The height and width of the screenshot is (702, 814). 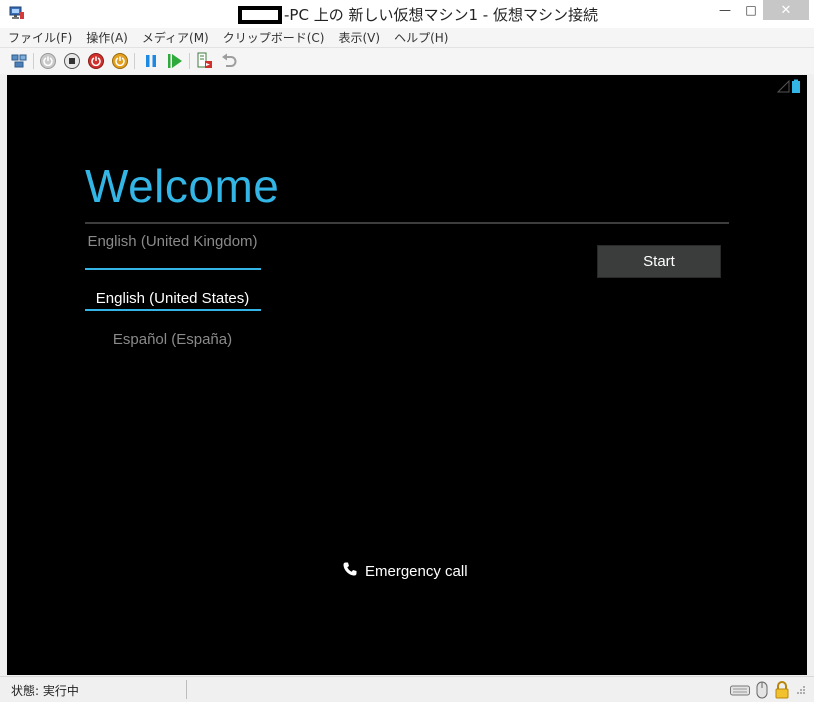 What do you see at coordinates (407, 61) in the screenshot?
I see `toolbar` at bounding box center [407, 61].